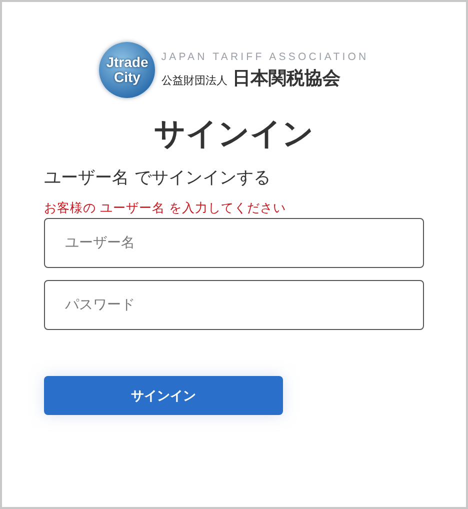 This screenshot has height=509, width=468. I want to click on error-message: お客様の ユーザー名 を入力してください, so click(165, 208).